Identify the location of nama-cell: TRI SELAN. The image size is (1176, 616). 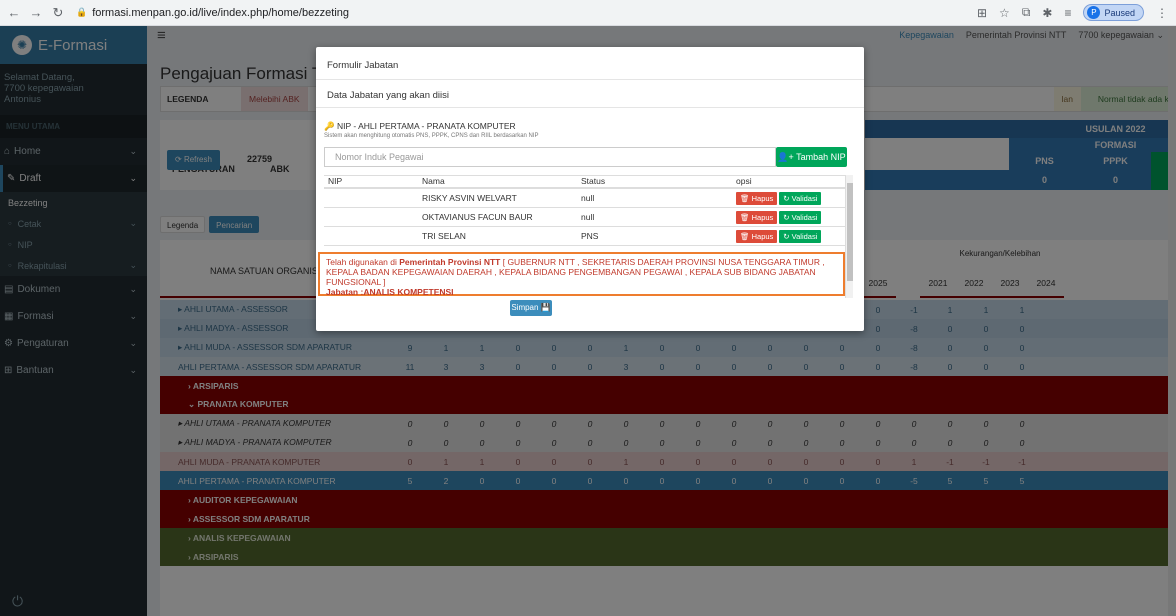
(444, 236).